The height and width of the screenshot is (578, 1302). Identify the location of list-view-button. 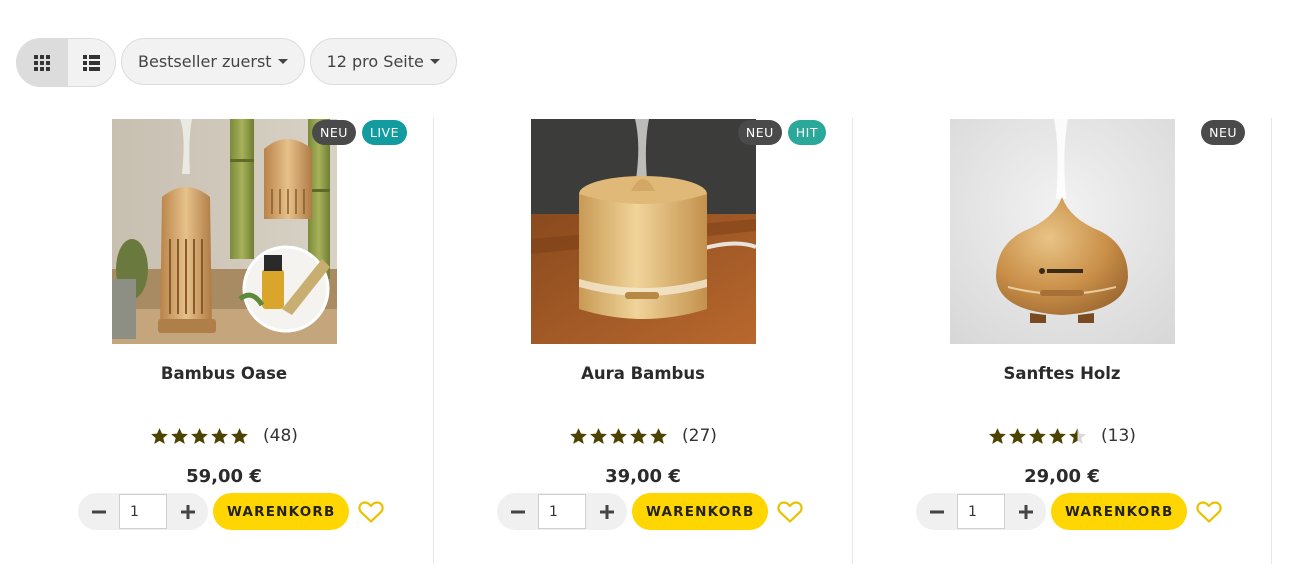
(91, 62).